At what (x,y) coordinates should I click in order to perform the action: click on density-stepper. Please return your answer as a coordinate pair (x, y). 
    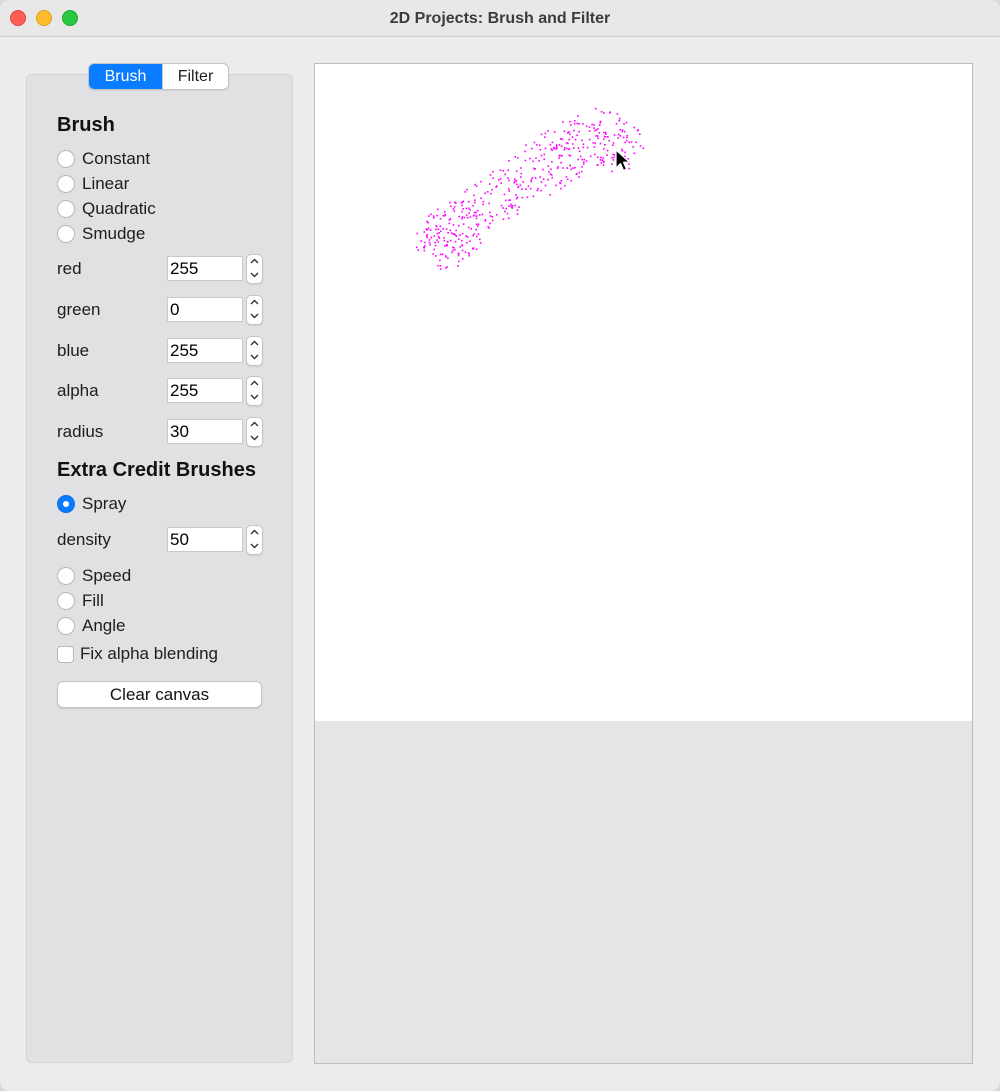
    Looking at the image, I should click on (254, 540).